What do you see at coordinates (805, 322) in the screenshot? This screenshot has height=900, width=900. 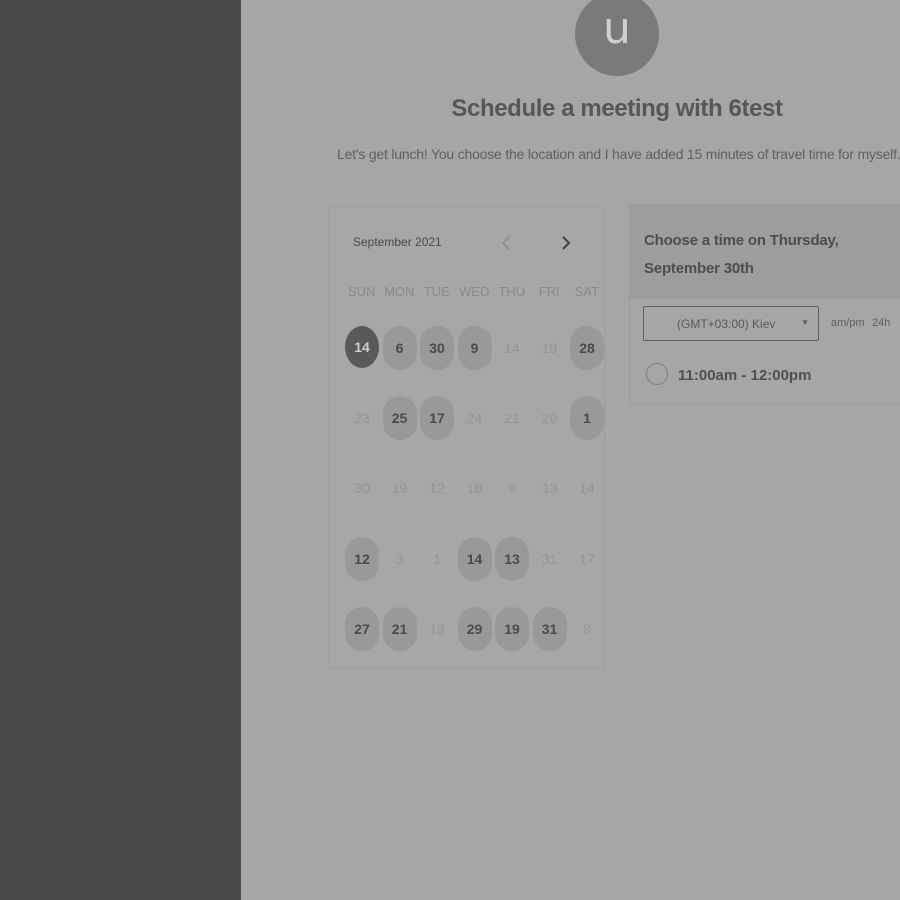 I see `caret-down-icon: ▼` at bounding box center [805, 322].